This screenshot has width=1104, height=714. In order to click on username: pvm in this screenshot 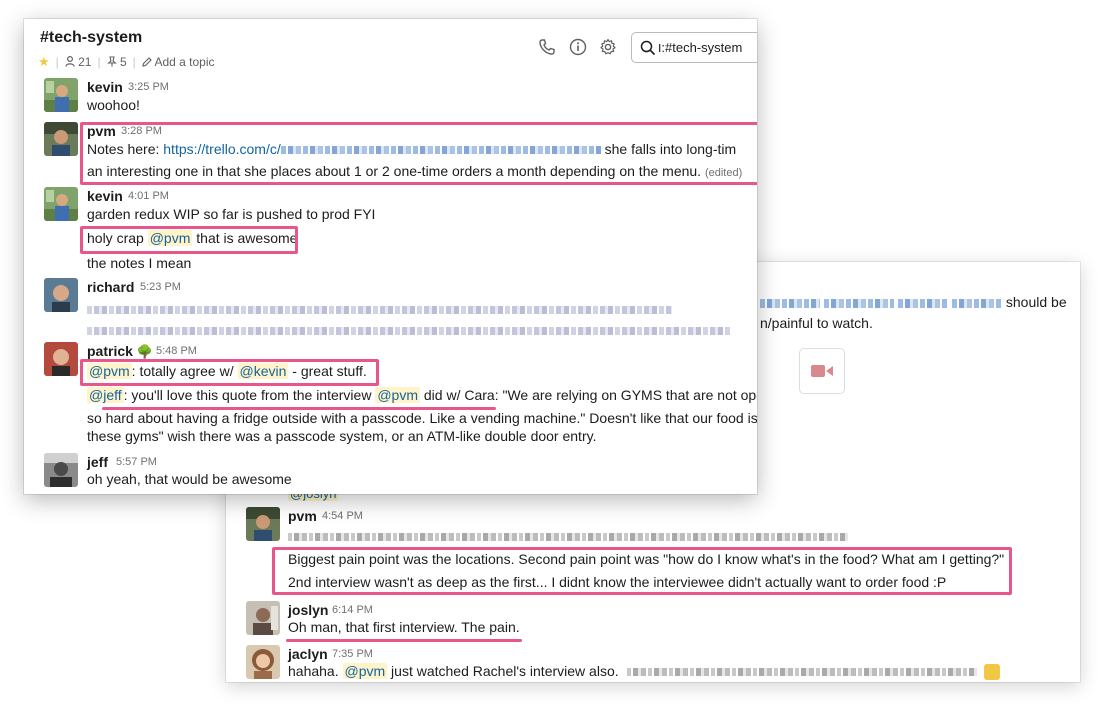, I will do `click(302, 516)`.